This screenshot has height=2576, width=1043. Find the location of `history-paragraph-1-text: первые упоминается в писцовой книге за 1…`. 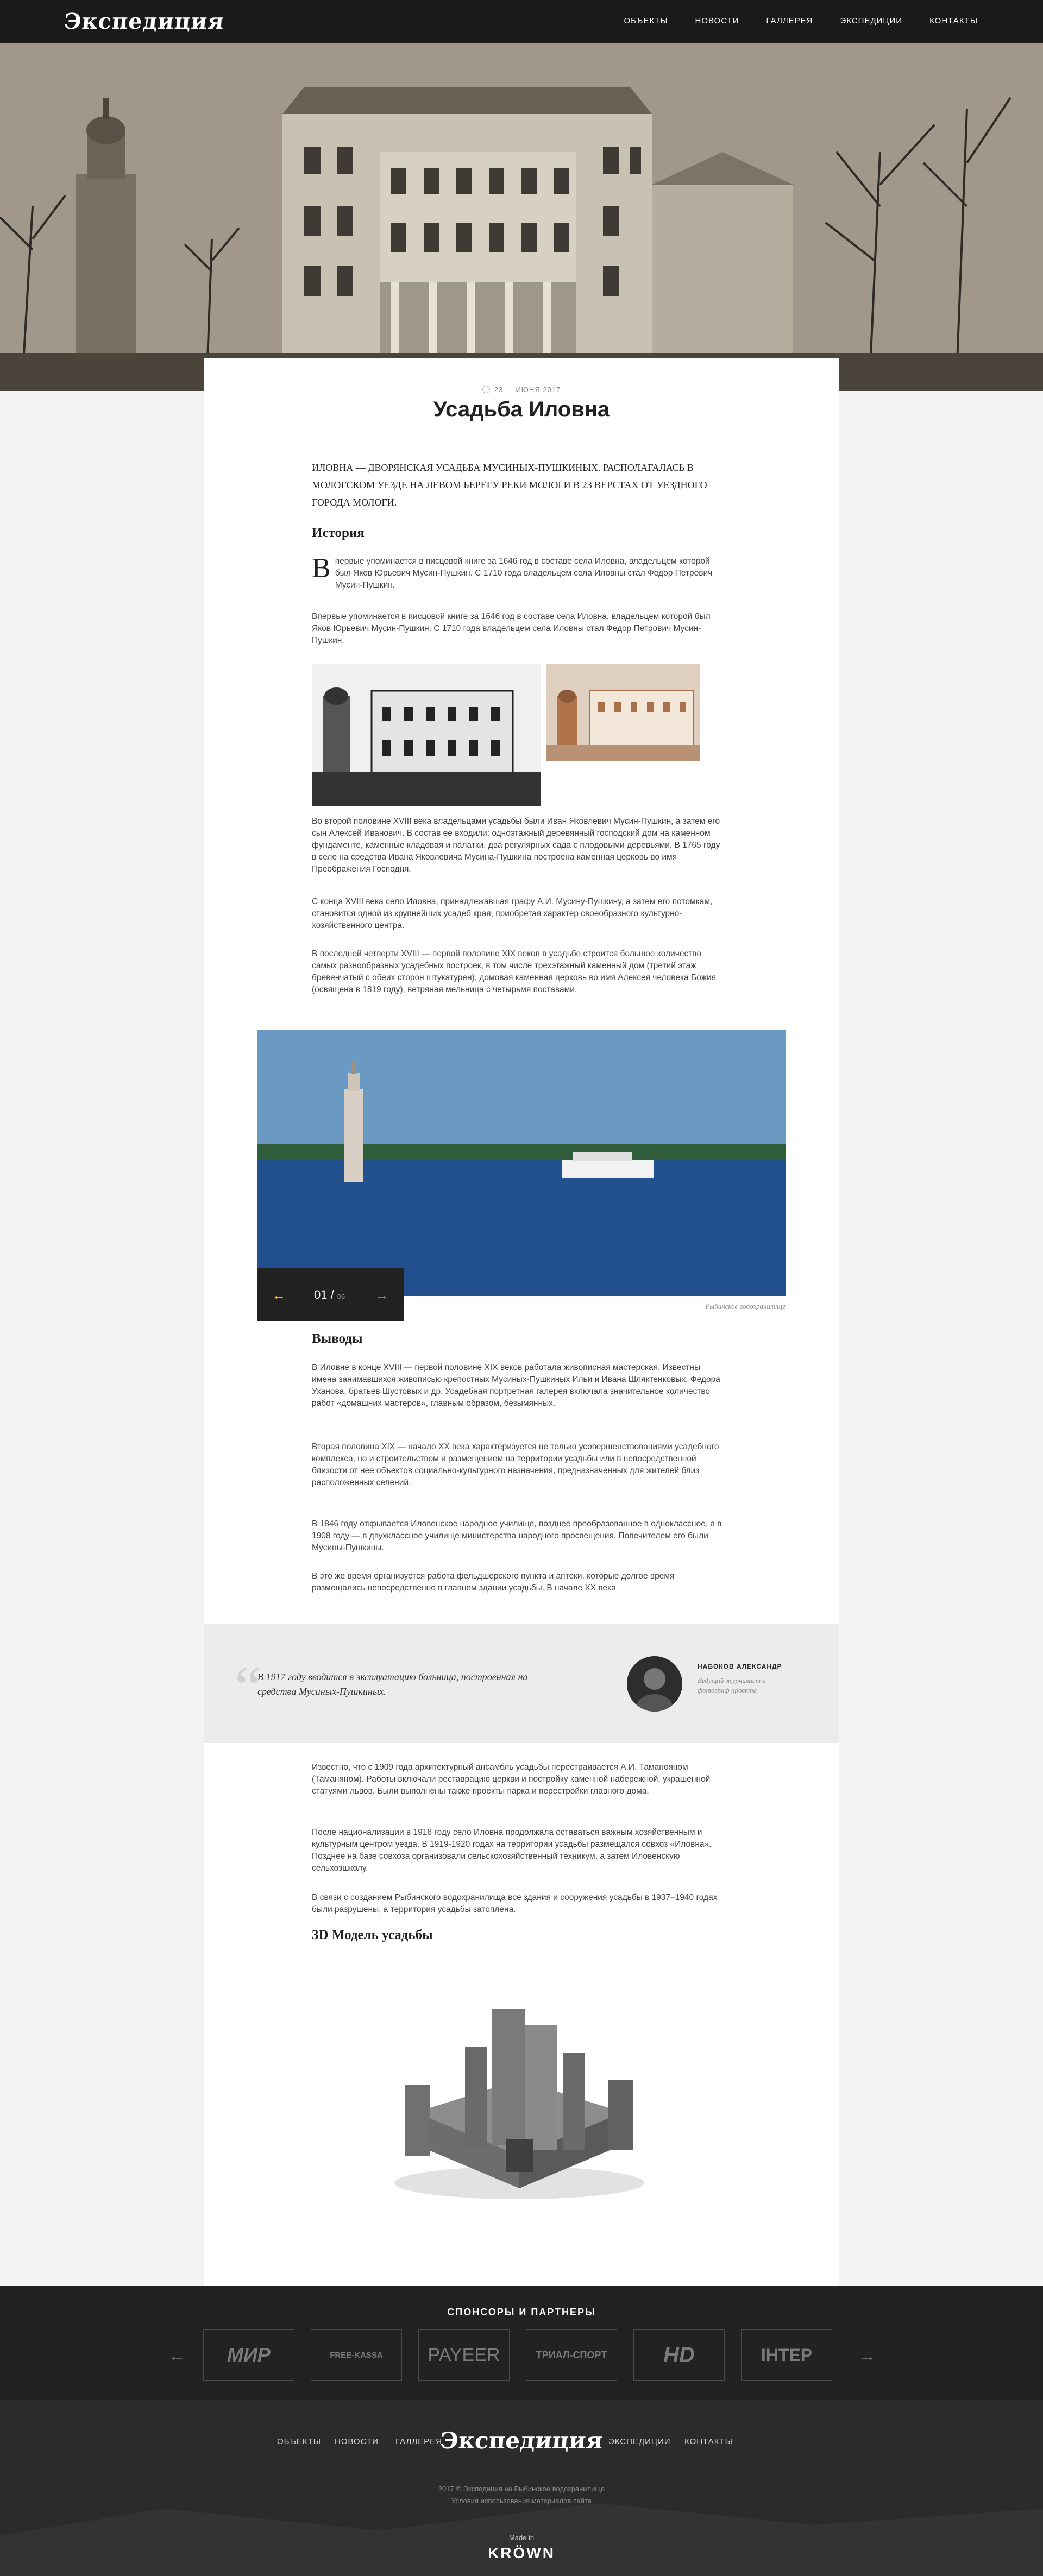

history-paragraph-1-text: первые упоминается в писцовой книге за 1… is located at coordinates (524, 573).